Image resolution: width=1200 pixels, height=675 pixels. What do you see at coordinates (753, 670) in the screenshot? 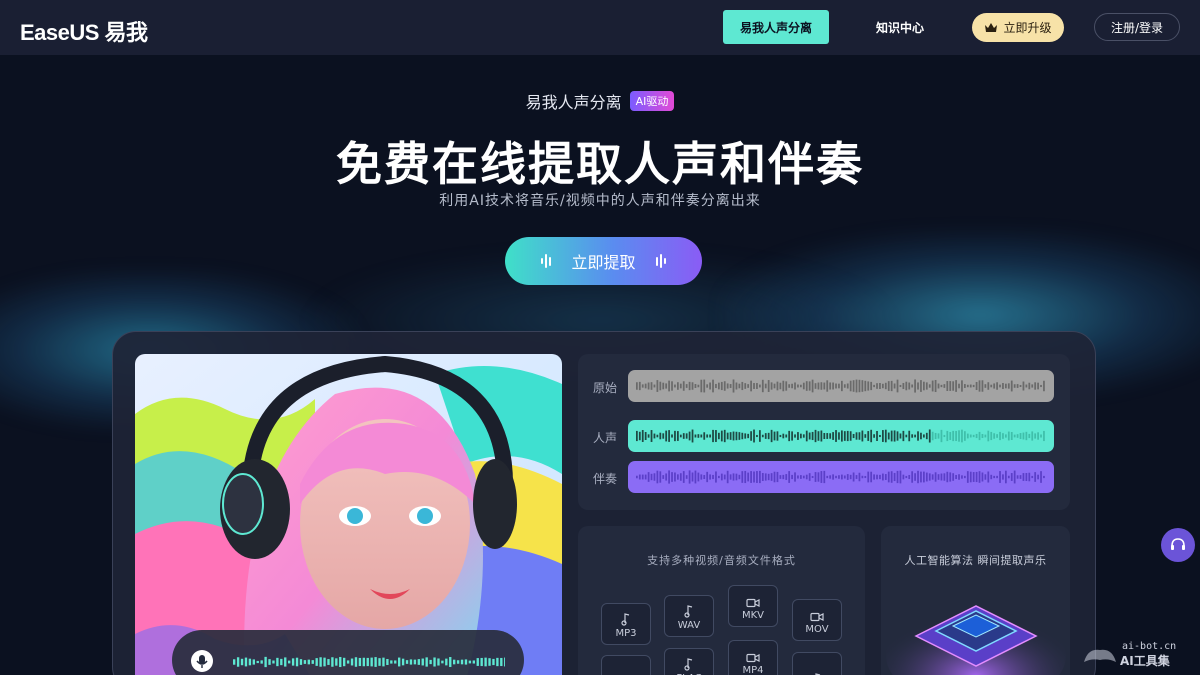
I see `format-chip-label: MP4` at bounding box center [753, 670].